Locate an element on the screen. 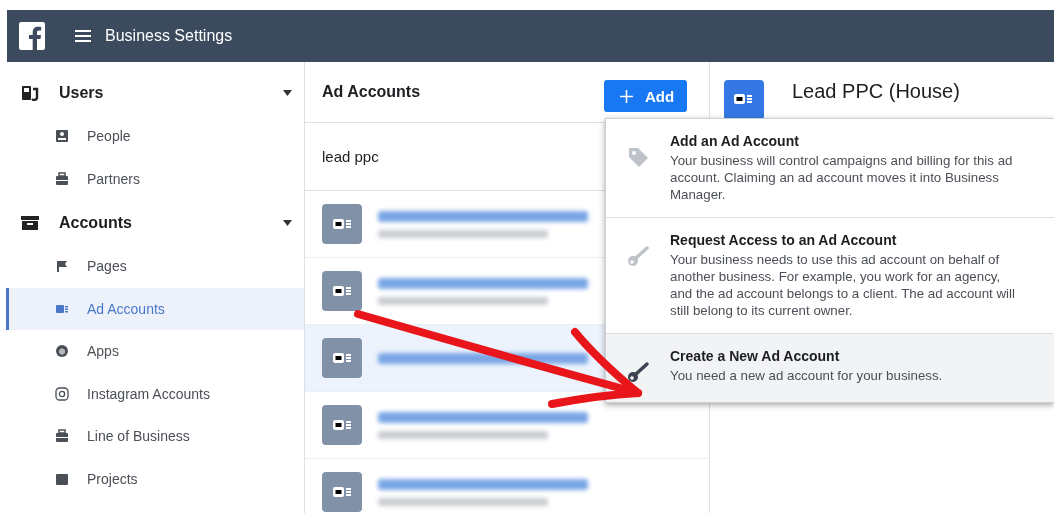 This screenshot has width=1054, height=513. camera-icon is located at coordinates (62, 393).